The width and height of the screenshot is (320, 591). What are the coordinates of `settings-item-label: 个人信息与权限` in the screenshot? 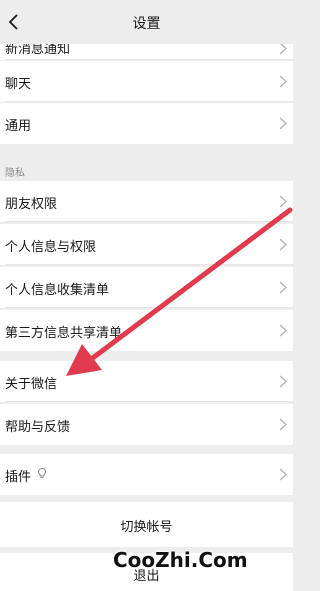 It's located at (51, 247).